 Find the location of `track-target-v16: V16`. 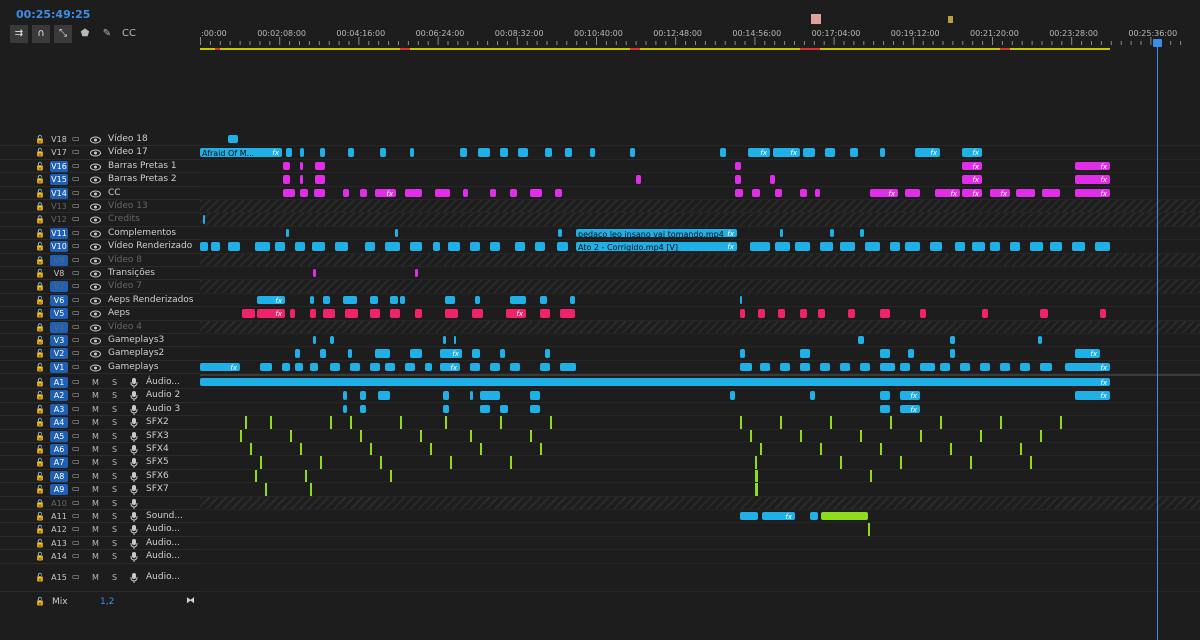

track-target-v16: V16 is located at coordinates (59, 166).